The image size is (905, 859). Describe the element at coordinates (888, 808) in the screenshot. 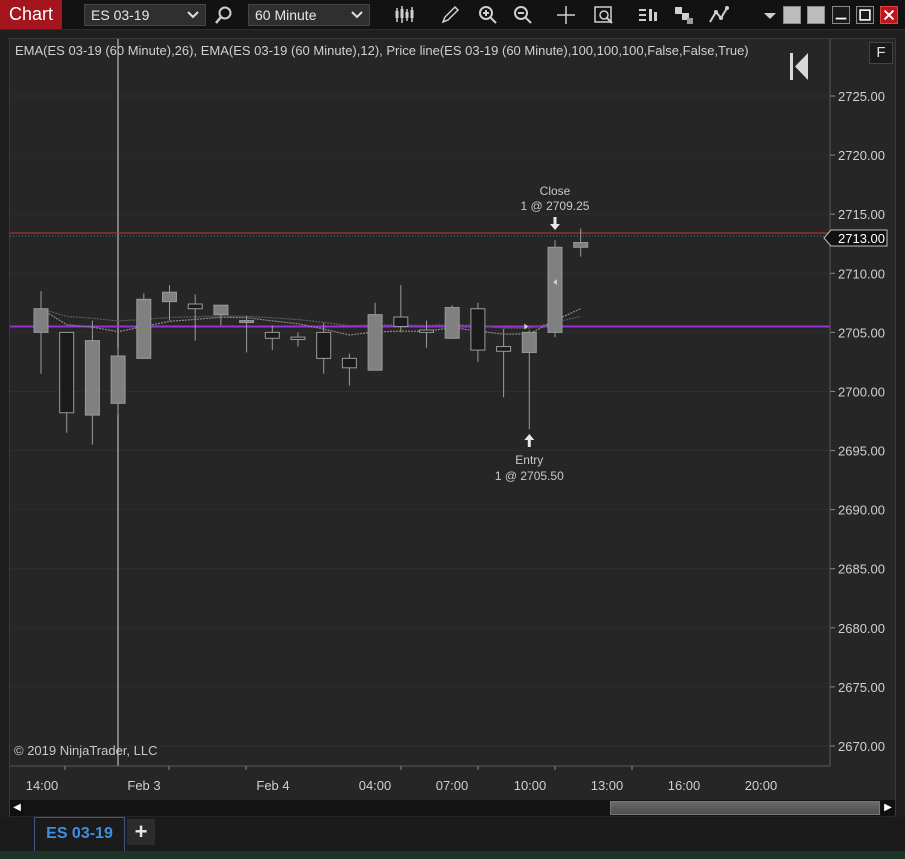

I see `scroll-right-button: ▶` at that location.